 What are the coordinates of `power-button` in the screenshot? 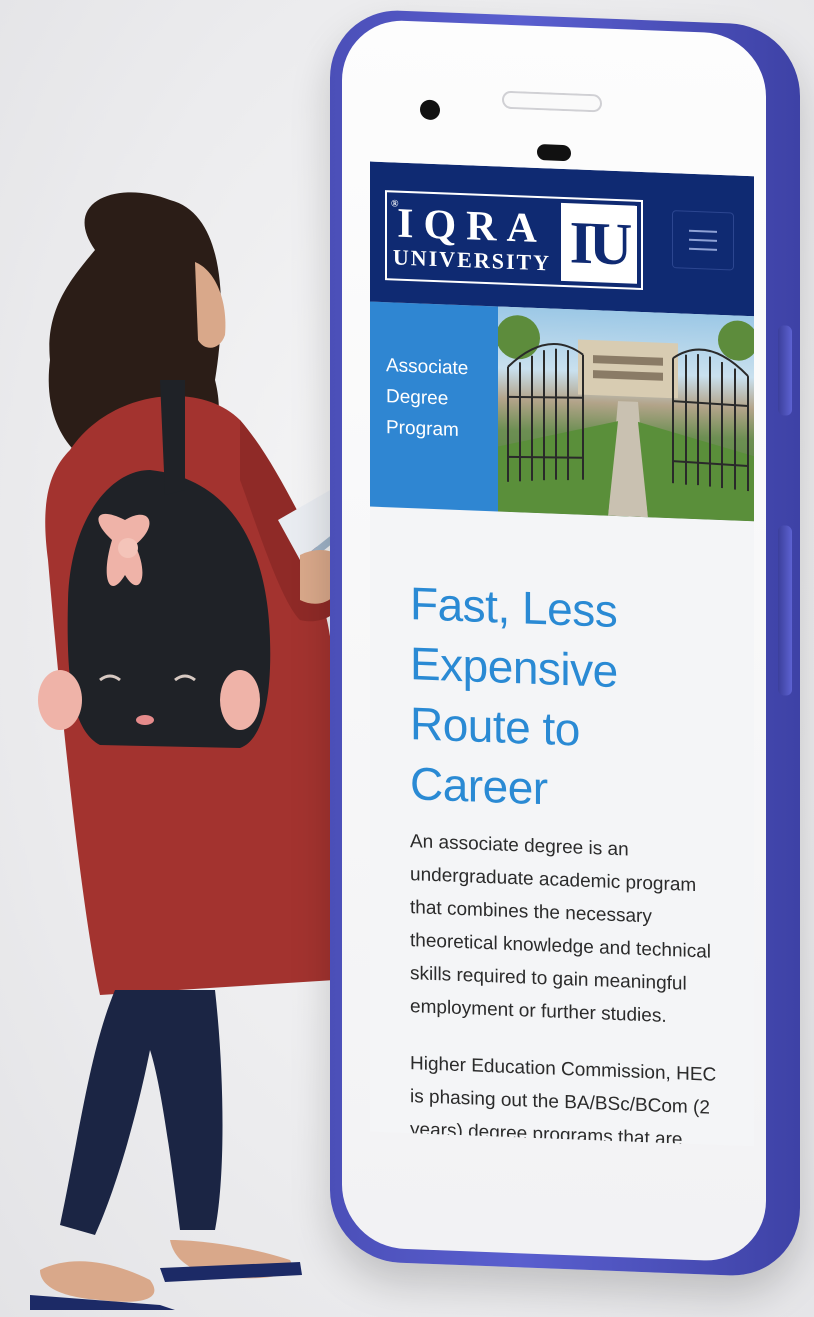 It's located at (785, 610).